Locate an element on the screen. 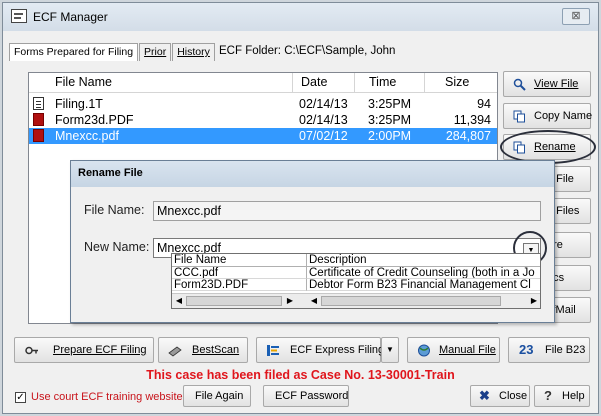 Image resolution: width=601 pixels, height=416 pixels. file-name: Form23d.PDF is located at coordinates (94, 120).